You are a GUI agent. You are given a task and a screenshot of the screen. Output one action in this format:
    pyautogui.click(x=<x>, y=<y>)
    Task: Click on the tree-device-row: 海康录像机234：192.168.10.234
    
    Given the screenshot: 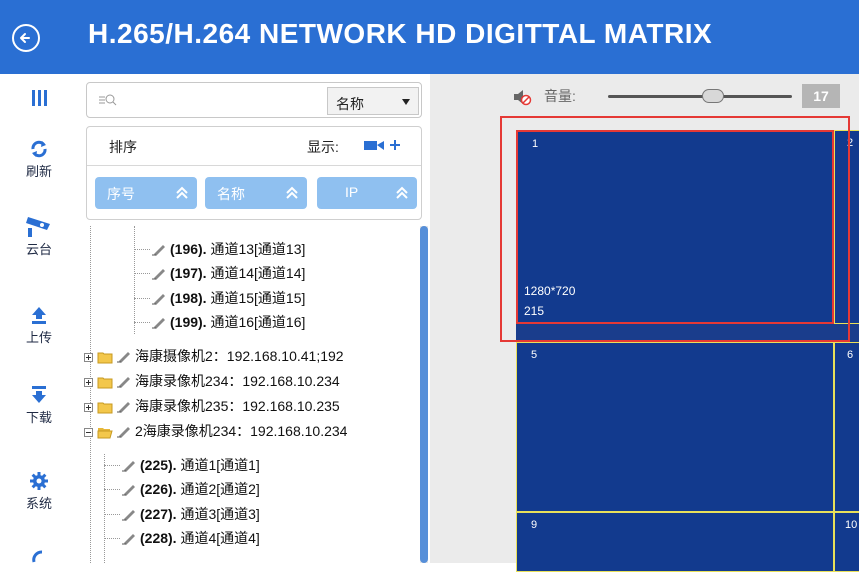 What is the action you would take?
    pyautogui.click(x=212, y=382)
    